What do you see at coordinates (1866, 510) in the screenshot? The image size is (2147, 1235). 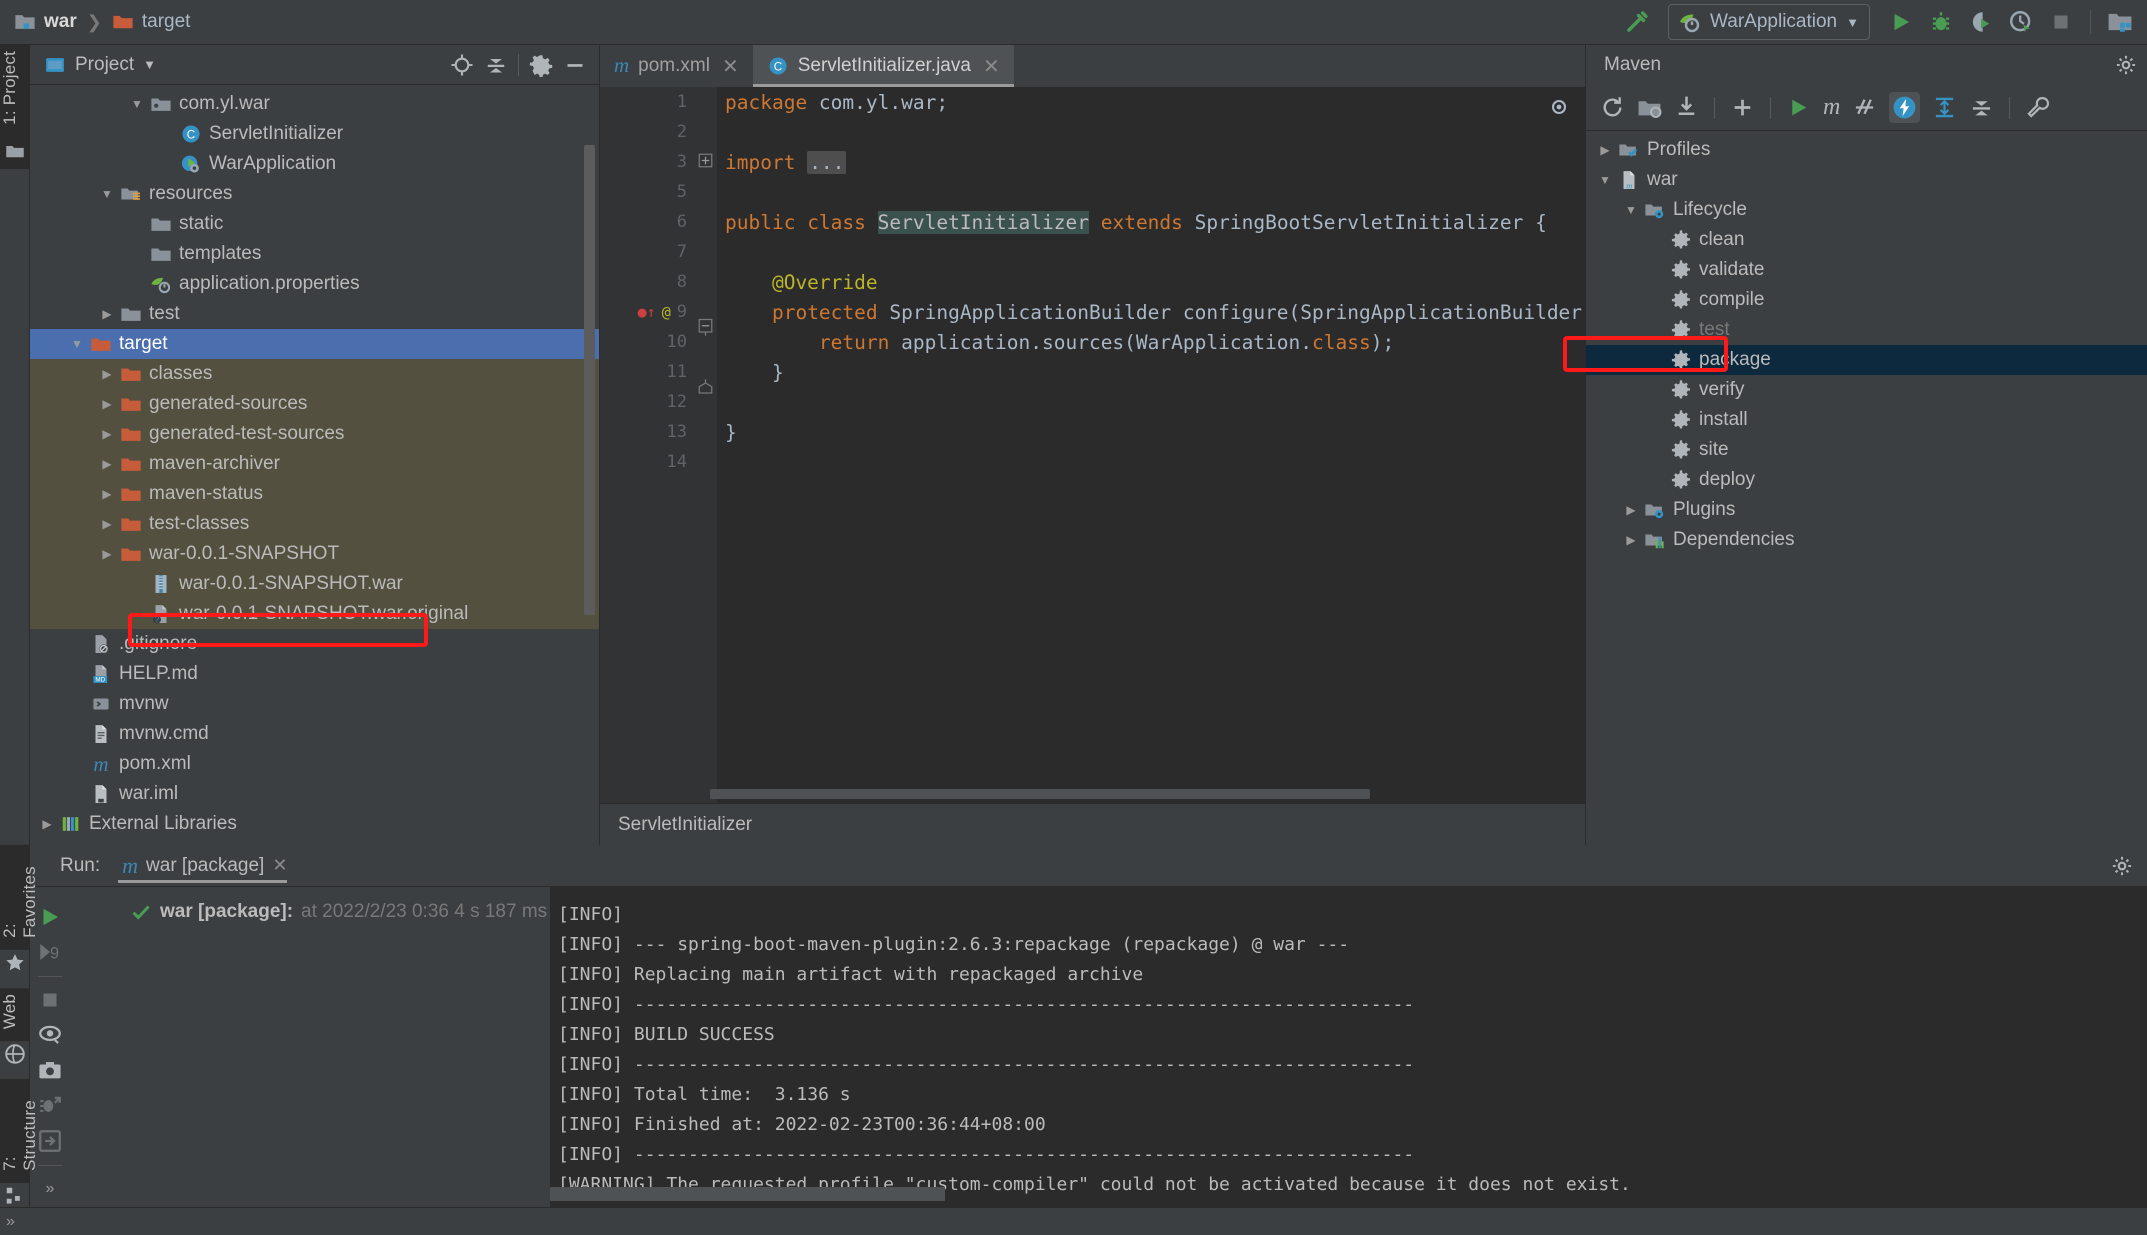 I see `maven-tree-row: ▶ Plugins` at bounding box center [1866, 510].